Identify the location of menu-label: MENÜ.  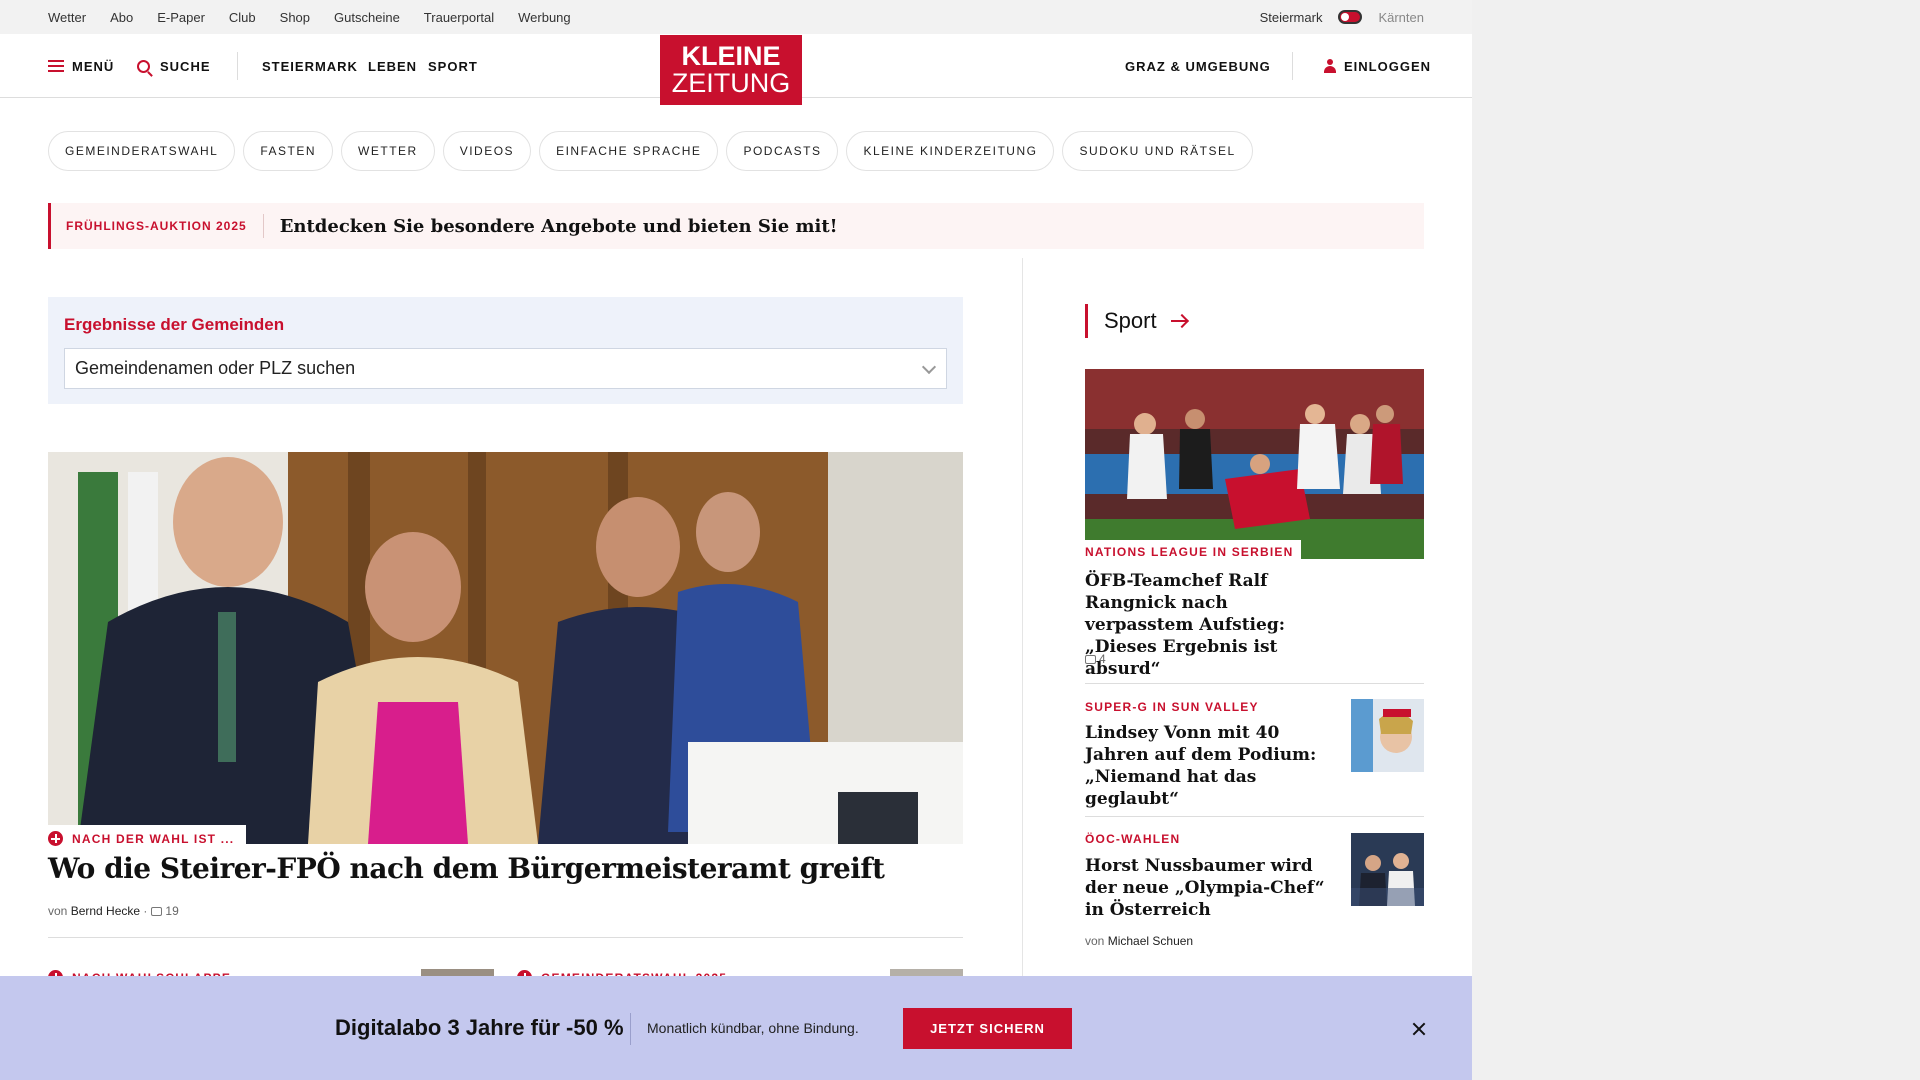
(93, 66).